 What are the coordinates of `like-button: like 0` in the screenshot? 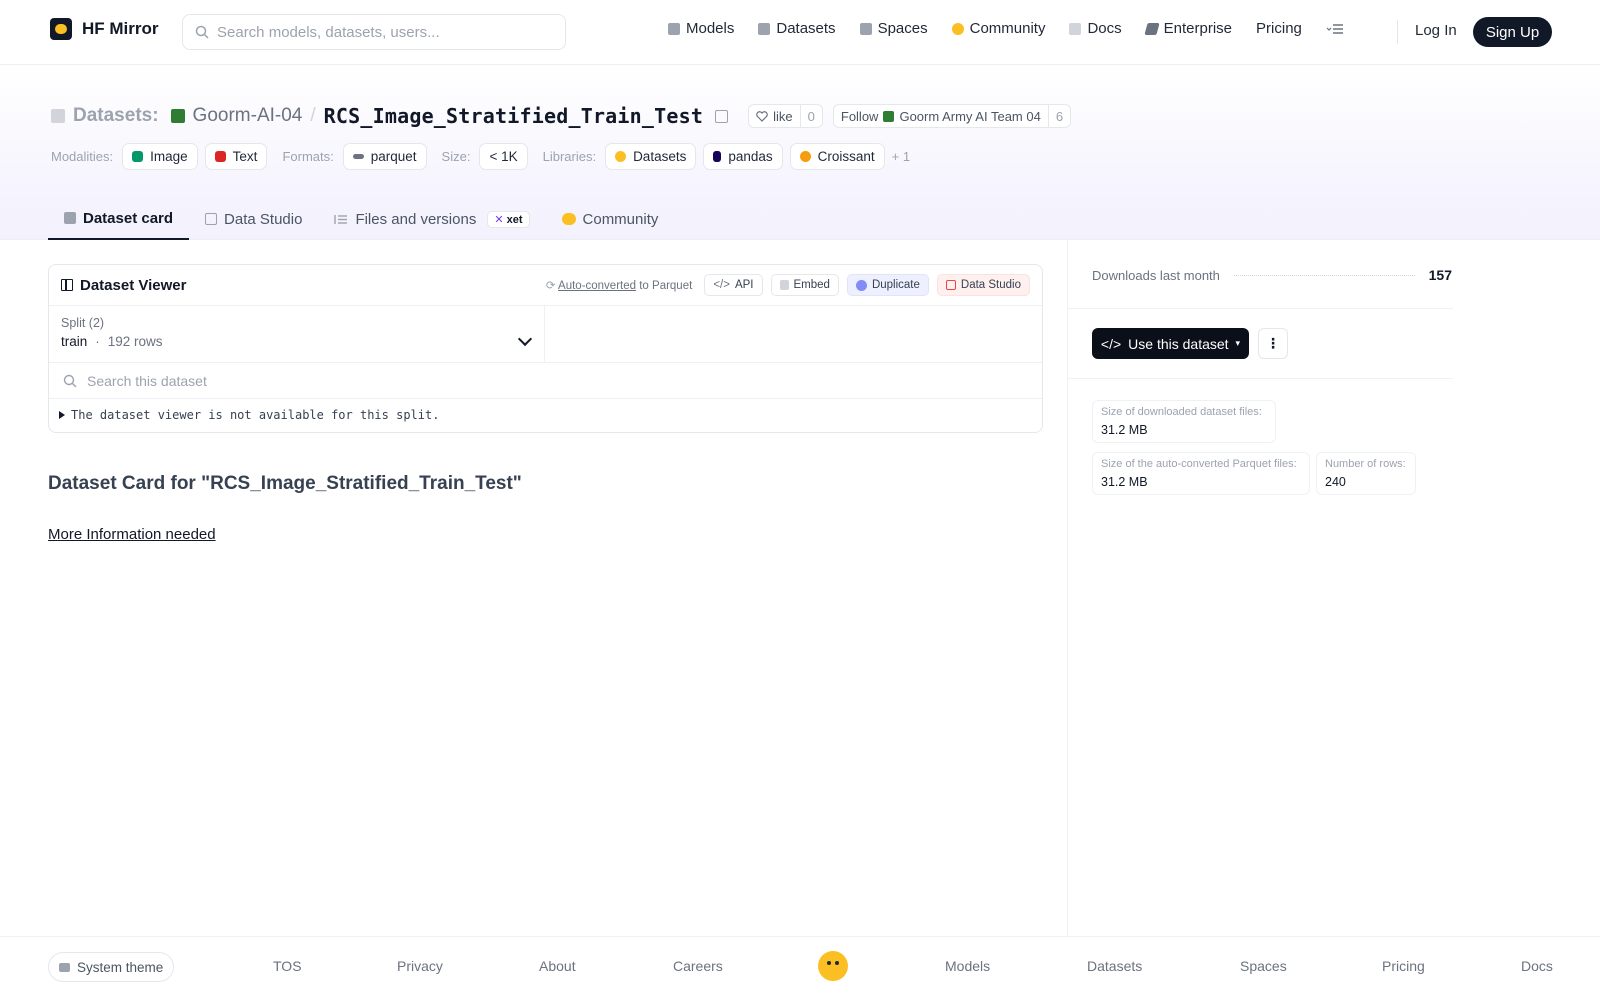 It's located at (785, 116).